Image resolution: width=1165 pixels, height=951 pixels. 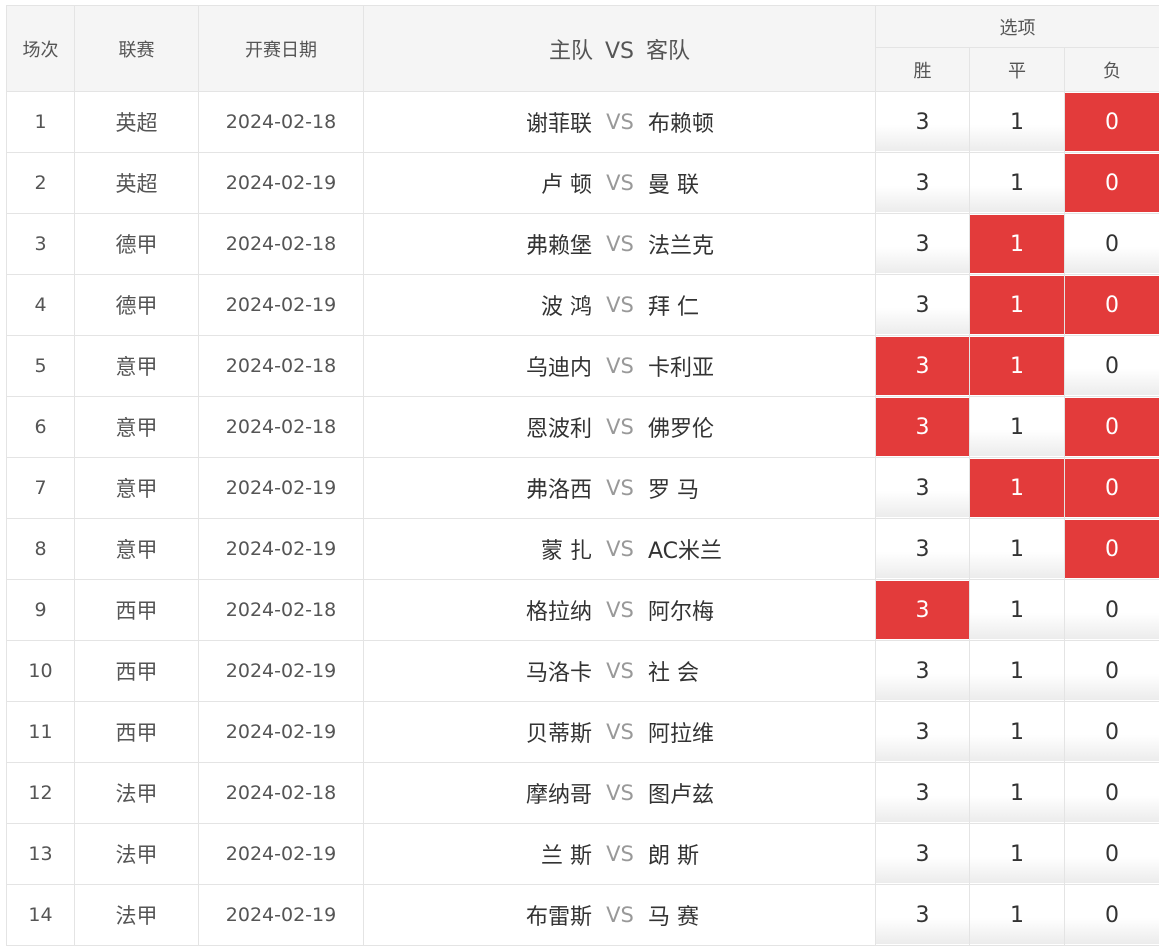 What do you see at coordinates (681, 612) in the screenshot?
I see `away-team: 阿尔梅` at bounding box center [681, 612].